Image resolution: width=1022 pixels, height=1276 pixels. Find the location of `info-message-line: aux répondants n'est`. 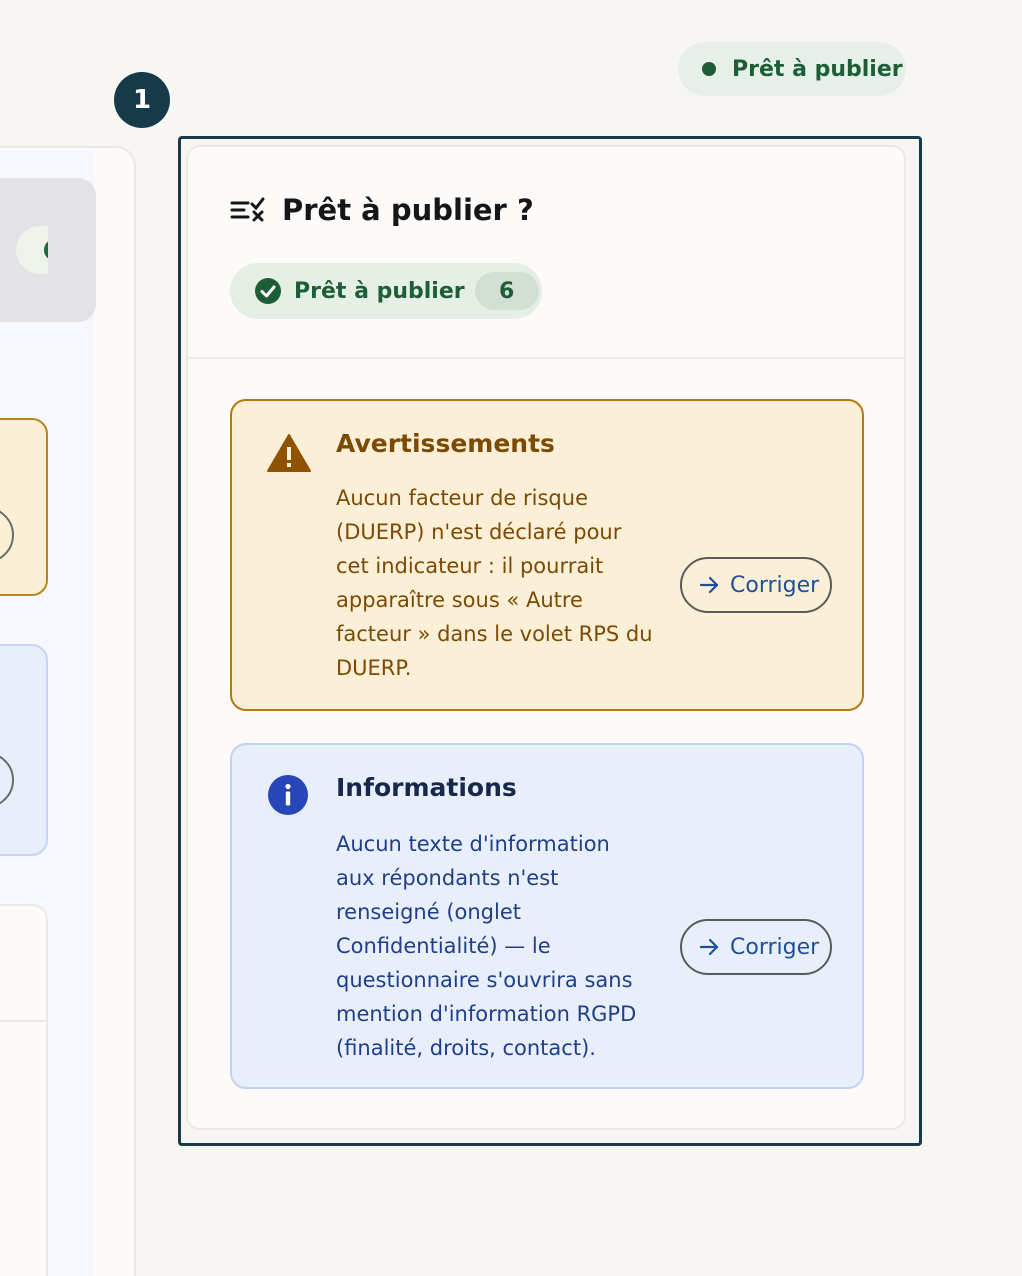

info-message-line: aux répondants n'est is located at coordinates (447, 878).